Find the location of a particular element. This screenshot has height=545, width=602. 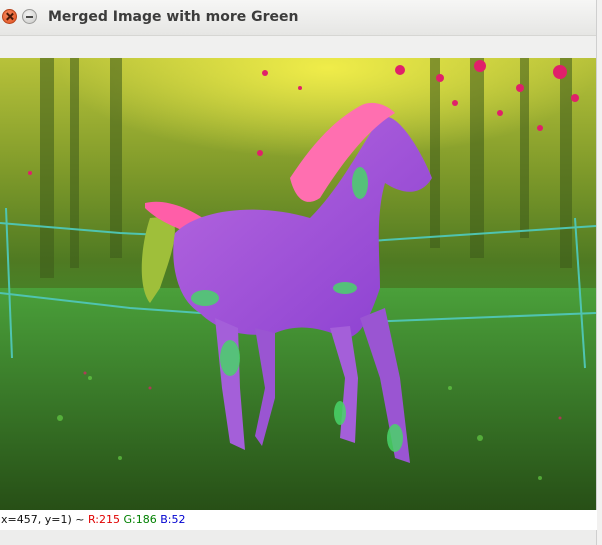

title-bar: Merged Image with more Green is located at coordinates (298, 18).